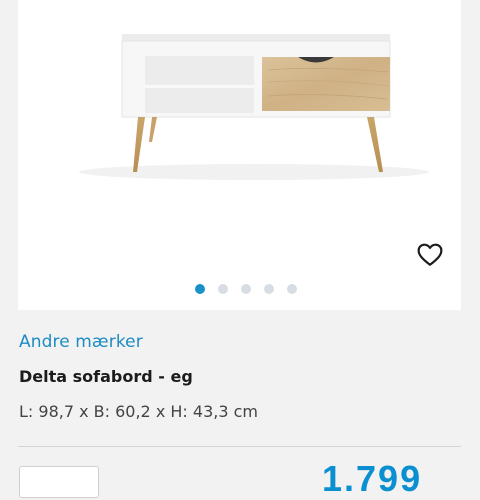 The width and height of the screenshot is (480, 500). What do you see at coordinates (59, 482) in the screenshot?
I see `quantity-selector` at bounding box center [59, 482].